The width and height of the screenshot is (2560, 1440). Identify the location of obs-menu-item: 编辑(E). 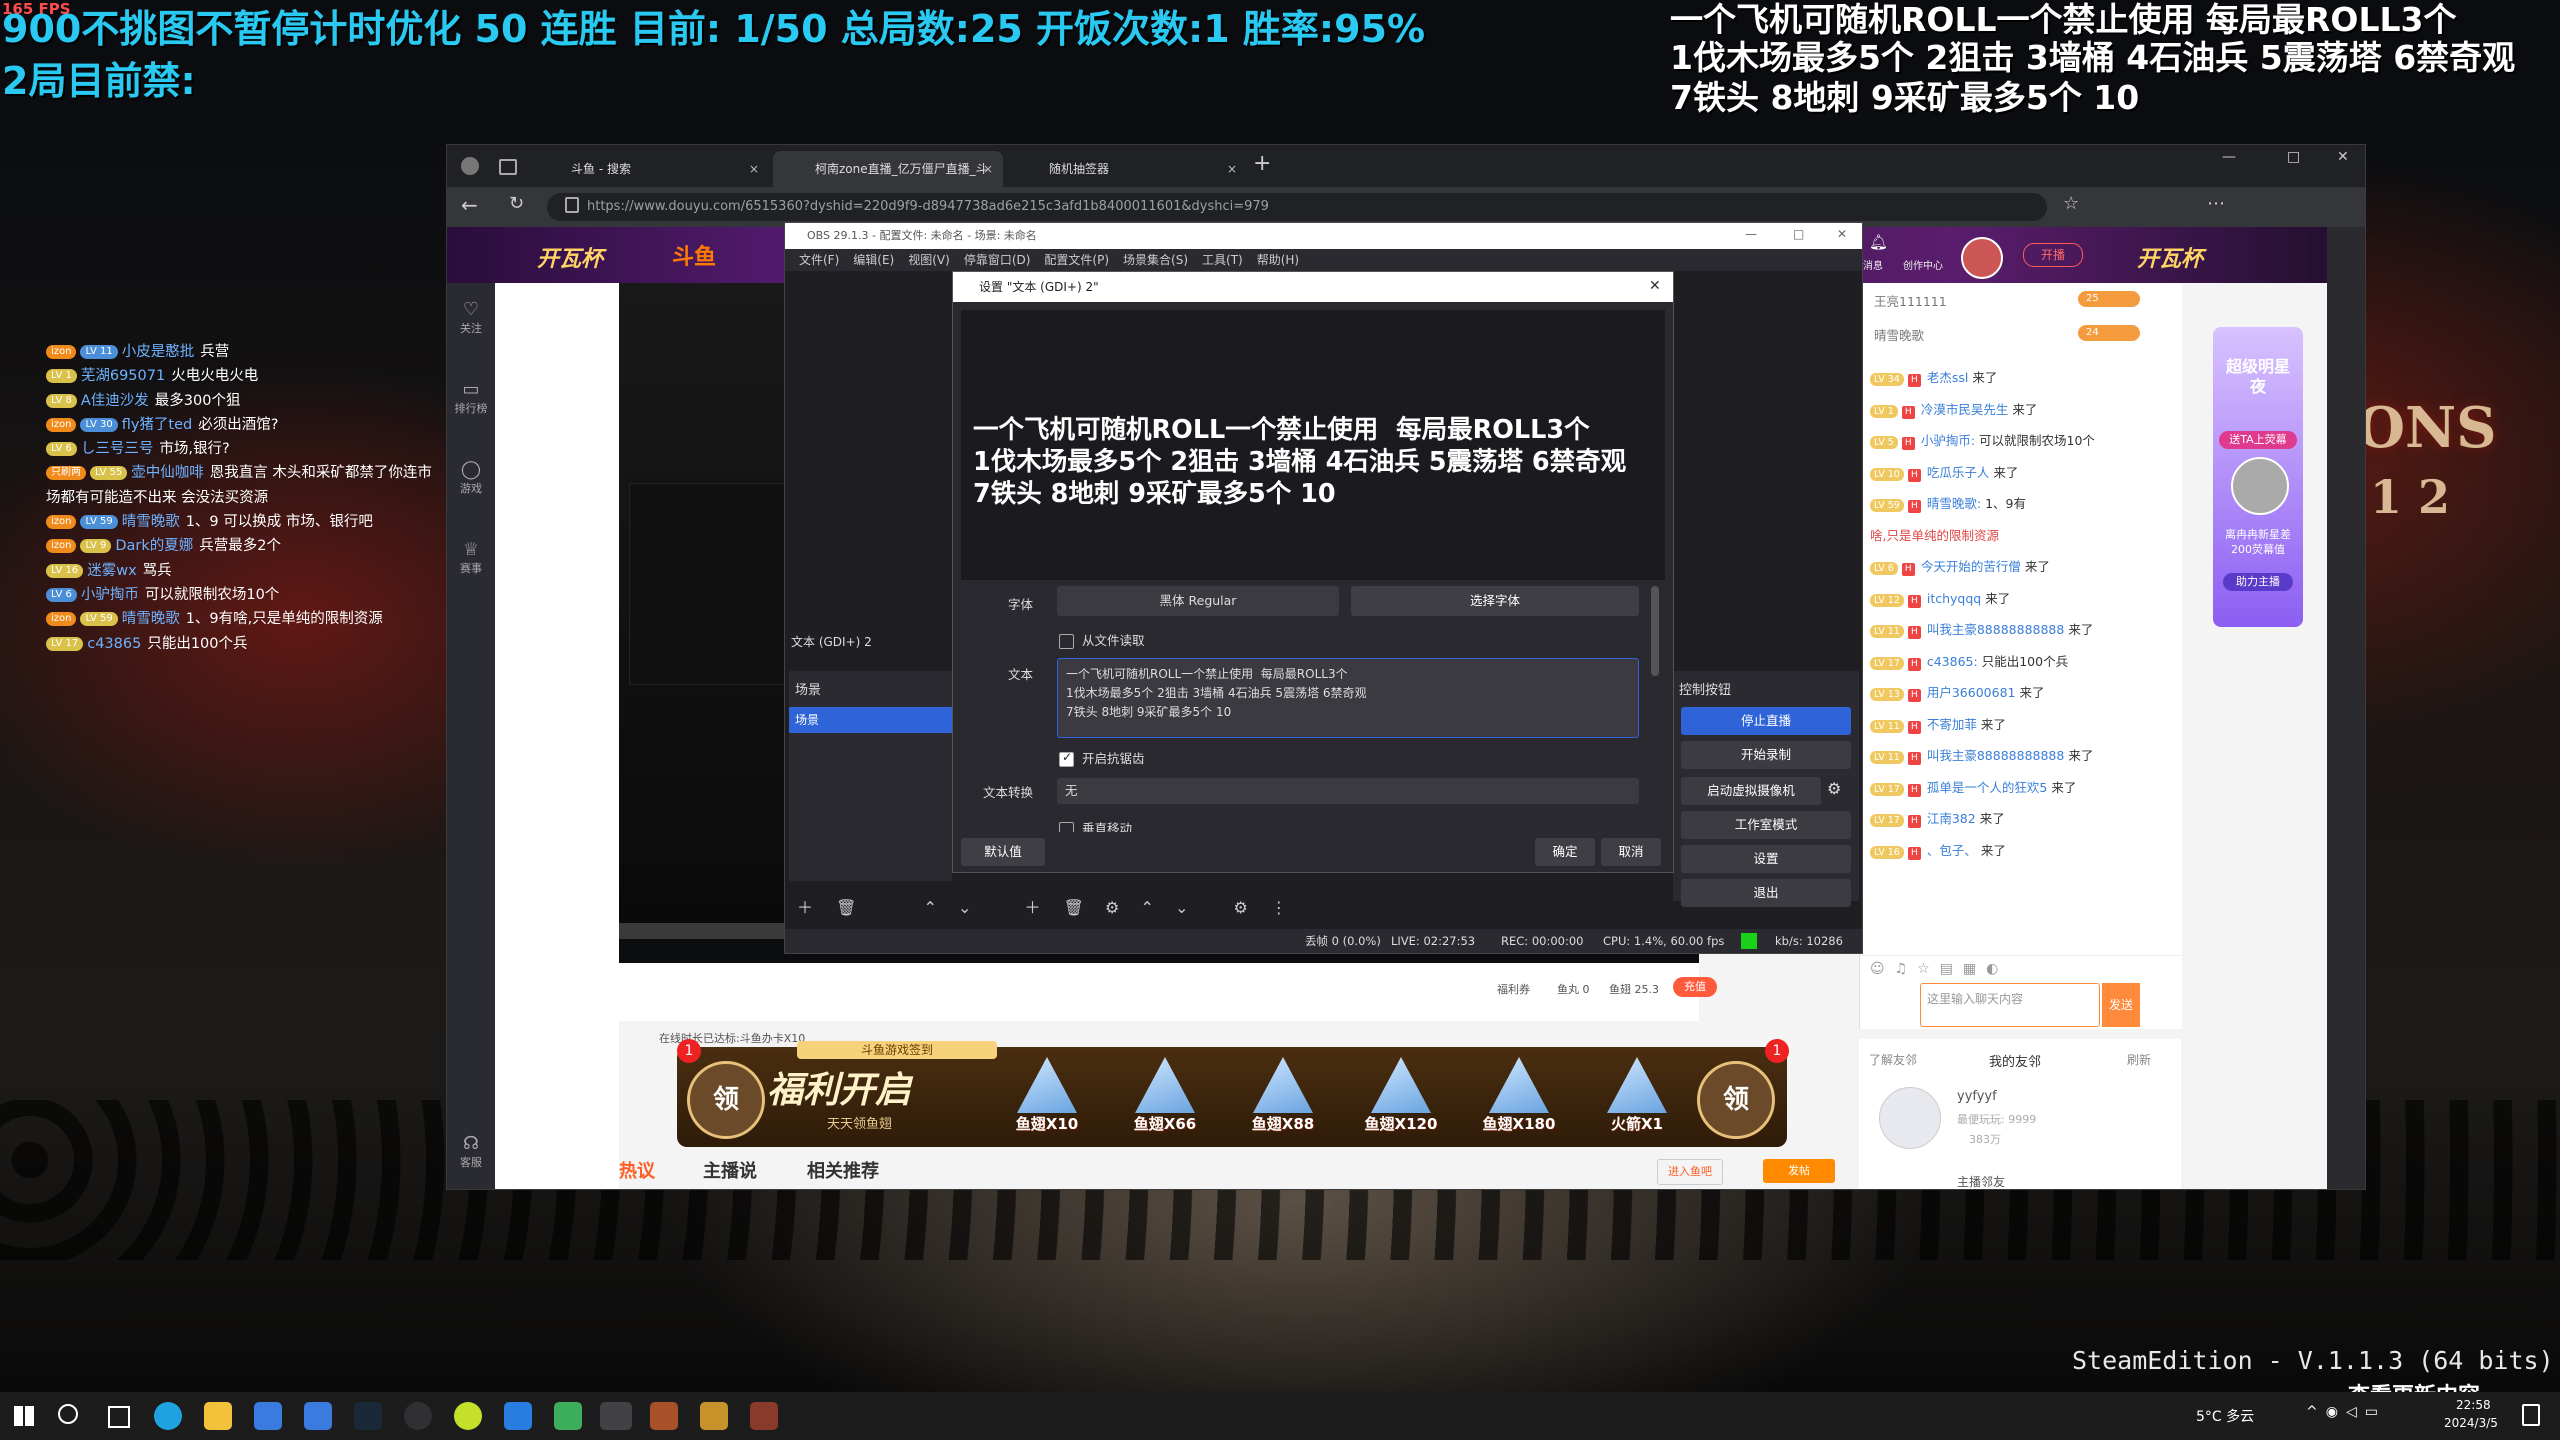
(873, 260).